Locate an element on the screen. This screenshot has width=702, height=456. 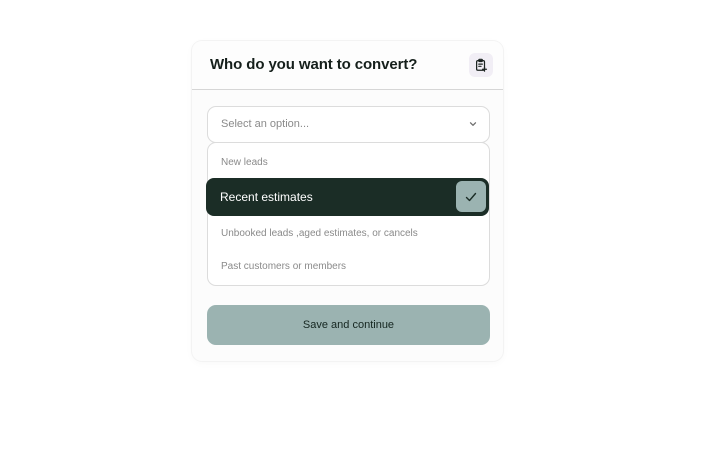
clipboard-add-icon is located at coordinates (482, 65).